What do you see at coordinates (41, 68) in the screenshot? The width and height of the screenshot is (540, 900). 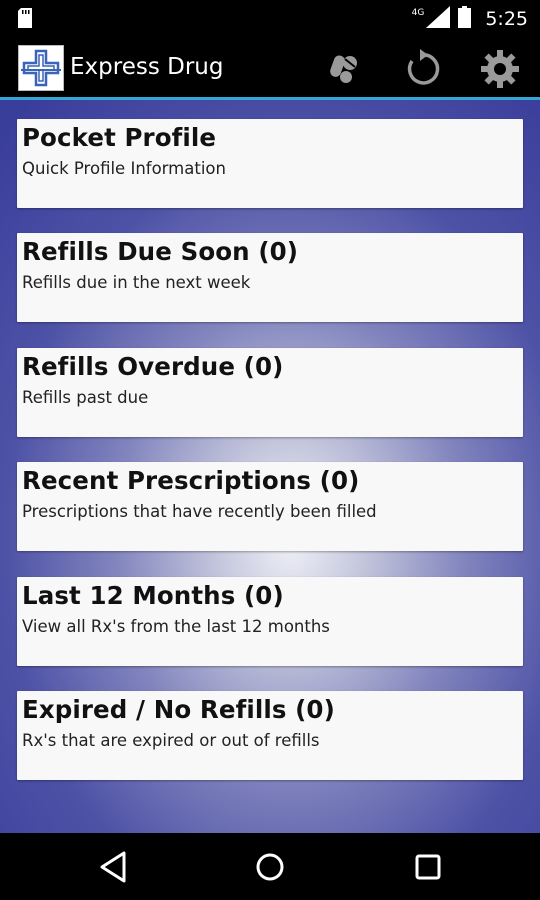 I see `app-logo` at bounding box center [41, 68].